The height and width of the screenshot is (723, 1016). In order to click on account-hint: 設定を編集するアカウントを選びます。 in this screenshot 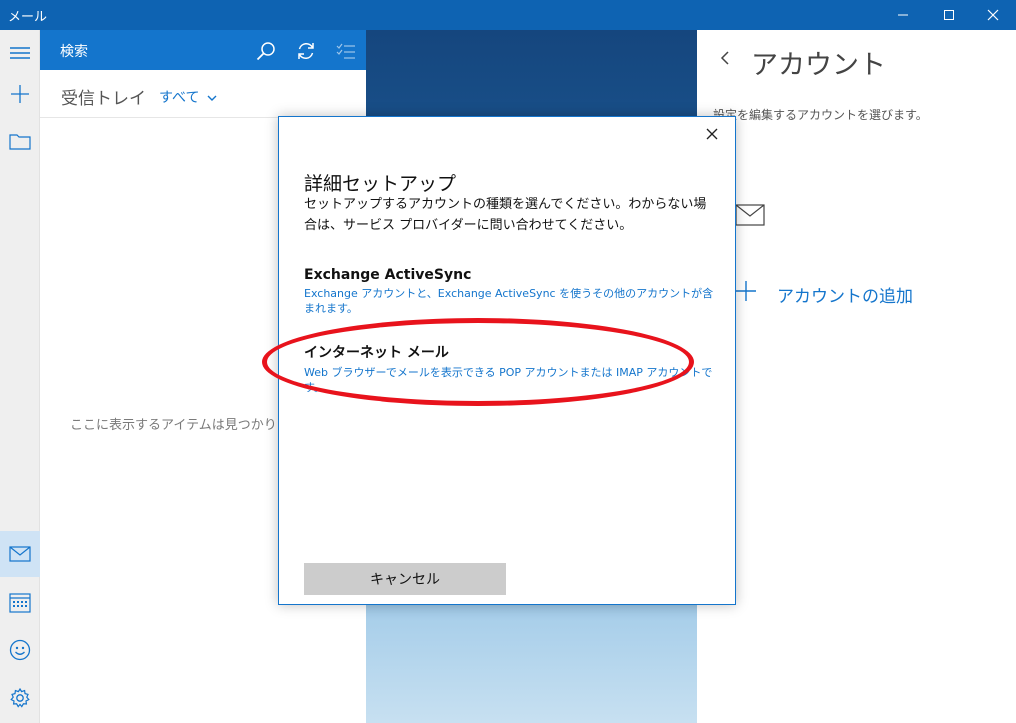, I will do `click(820, 115)`.